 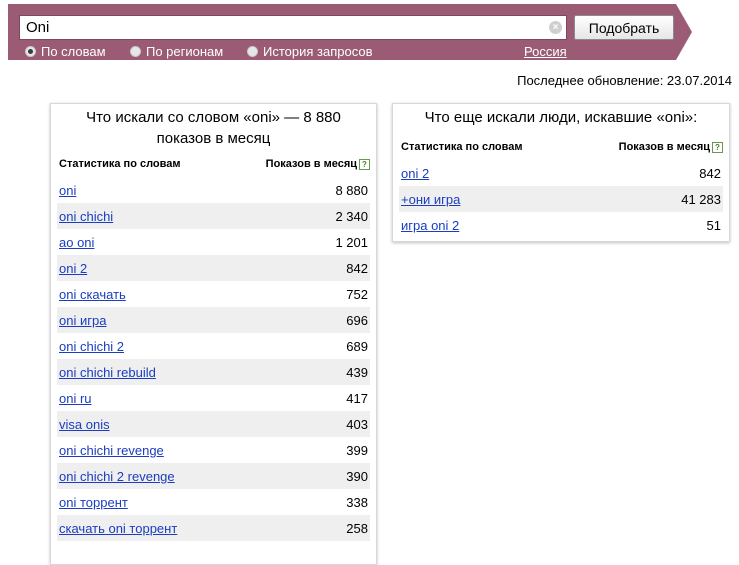 I want to click on panel-title: Что еще искали люди, искавшие «oni»:, so click(x=561, y=117).